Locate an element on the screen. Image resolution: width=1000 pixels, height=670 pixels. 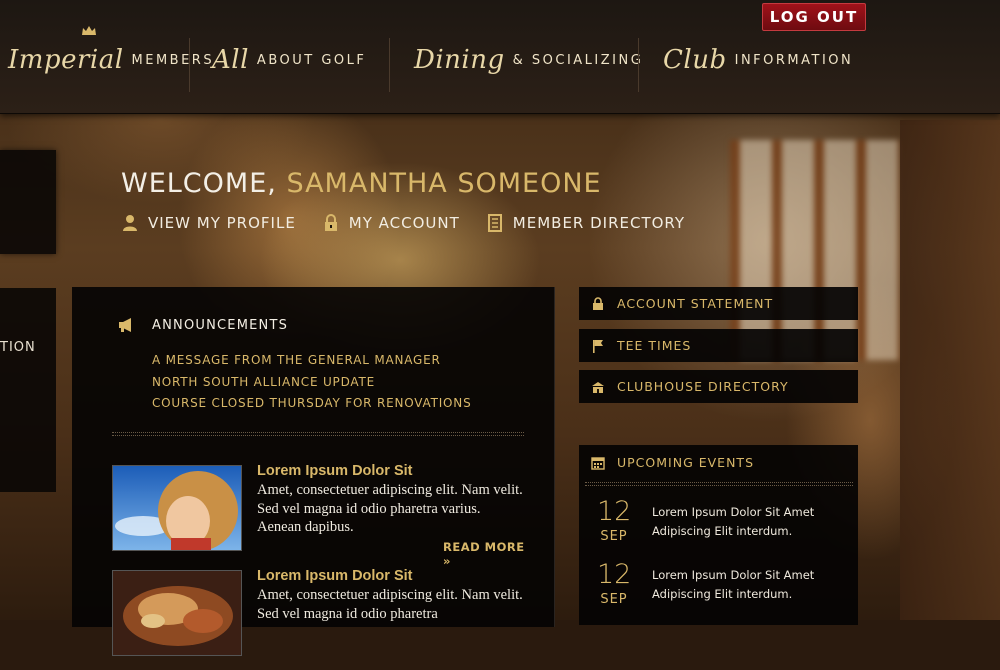
view-profile-link: VIEW MY PROFILE is located at coordinates (208, 223).